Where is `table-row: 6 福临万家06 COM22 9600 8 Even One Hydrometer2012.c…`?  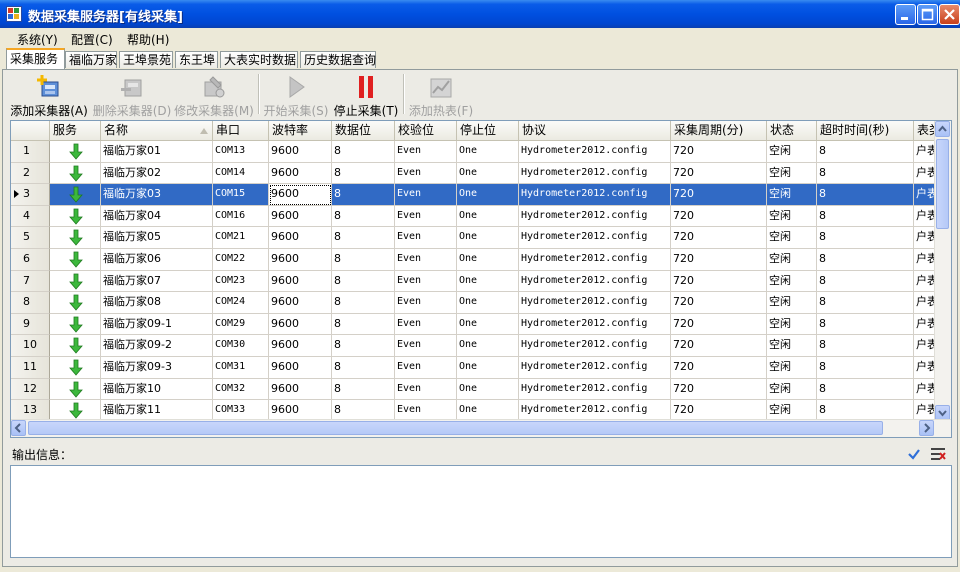
table-row: 6 福临万家06 COM22 9600 8 Even One Hydrometer2012.c… is located at coordinates (481, 260).